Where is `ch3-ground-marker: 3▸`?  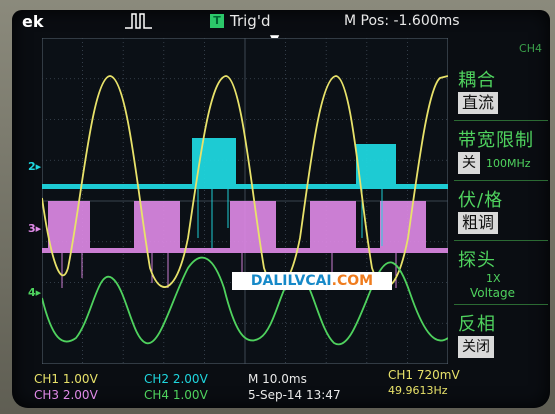 ch3-ground-marker: 3▸ is located at coordinates (35, 228).